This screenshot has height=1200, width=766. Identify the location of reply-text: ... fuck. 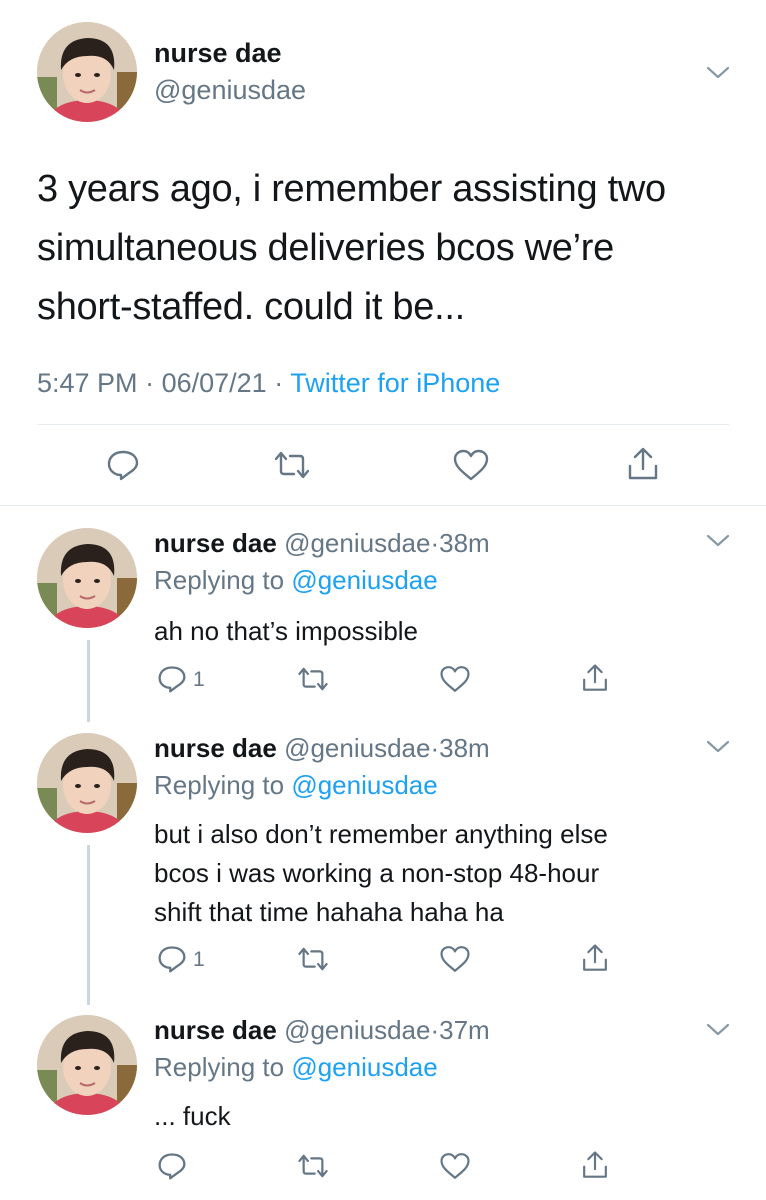
(192, 1116).